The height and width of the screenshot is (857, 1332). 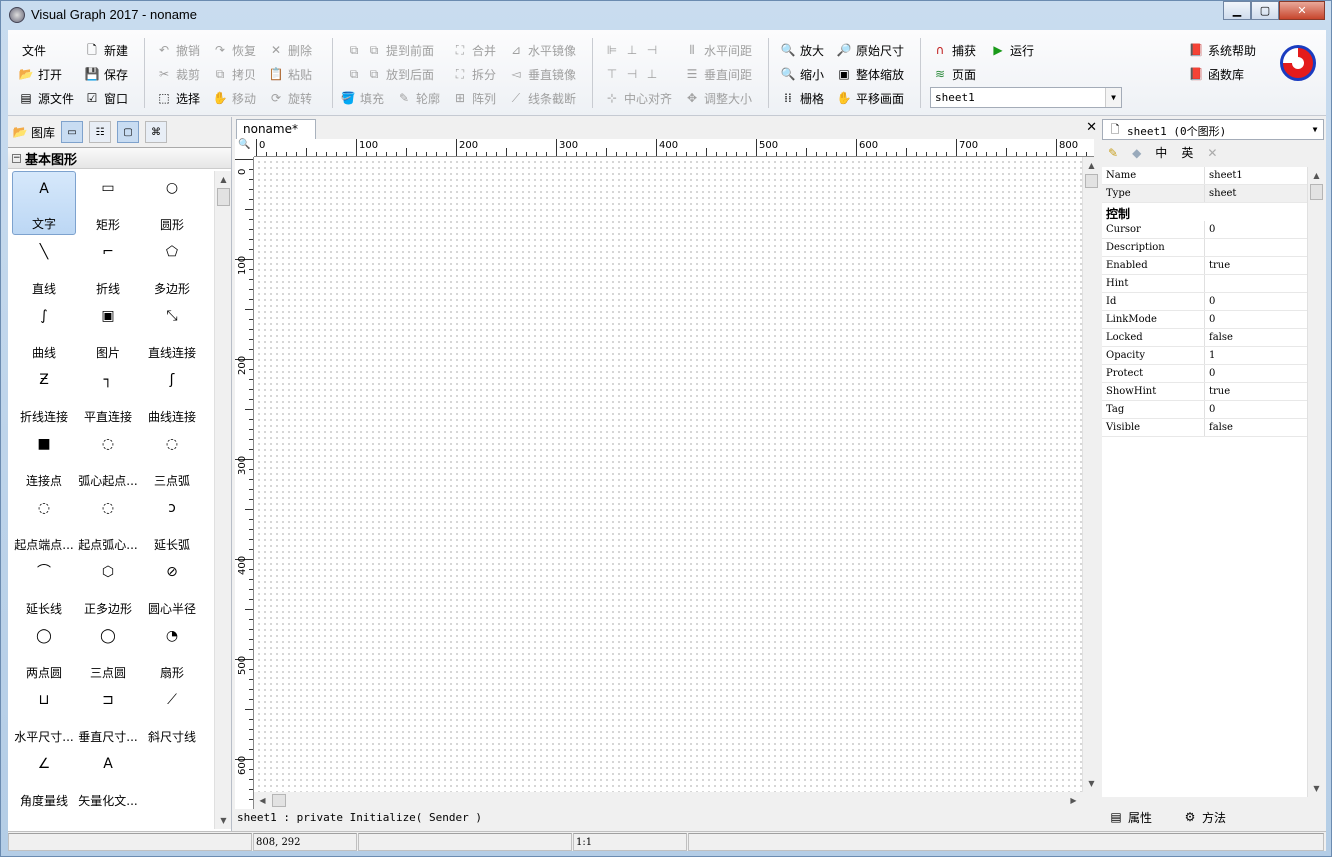 I want to click on collapse-icon: −, so click(x=16, y=158).